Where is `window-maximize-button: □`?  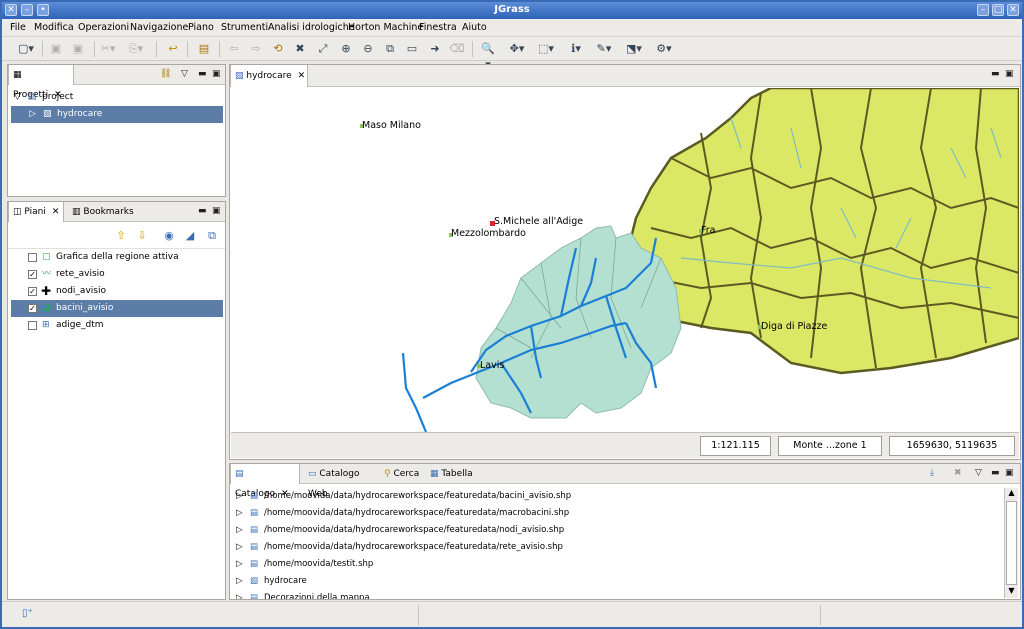 window-maximize-button: □ is located at coordinates (998, 10).